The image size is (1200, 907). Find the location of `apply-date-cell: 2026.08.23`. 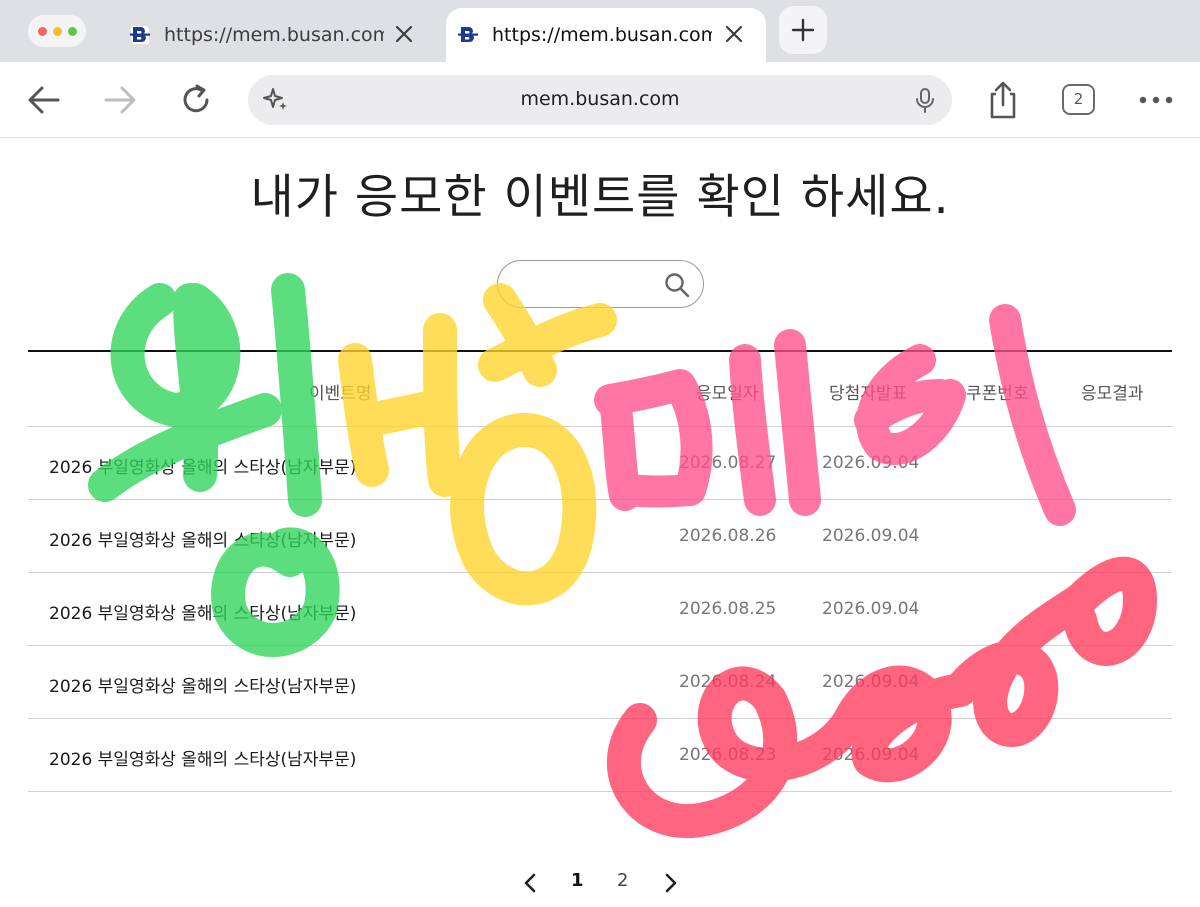

apply-date-cell: 2026.08.23 is located at coordinates (728, 755).